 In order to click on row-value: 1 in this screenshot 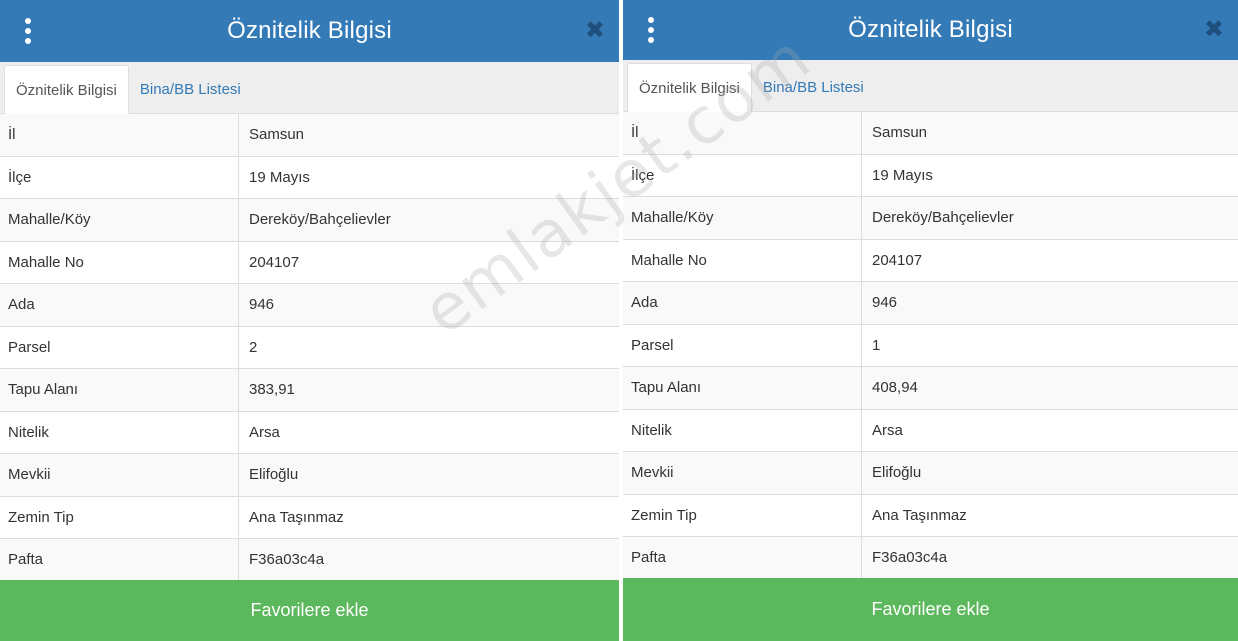, I will do `click(876, 345)`.